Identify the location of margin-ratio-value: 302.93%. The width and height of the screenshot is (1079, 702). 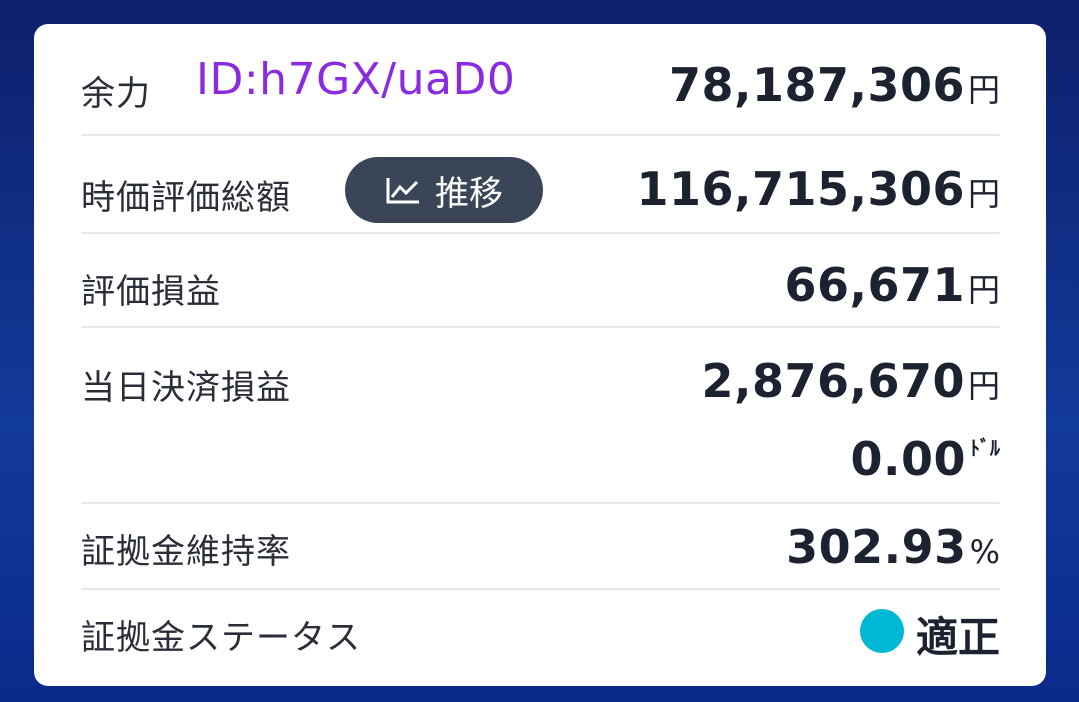
(893, 547).